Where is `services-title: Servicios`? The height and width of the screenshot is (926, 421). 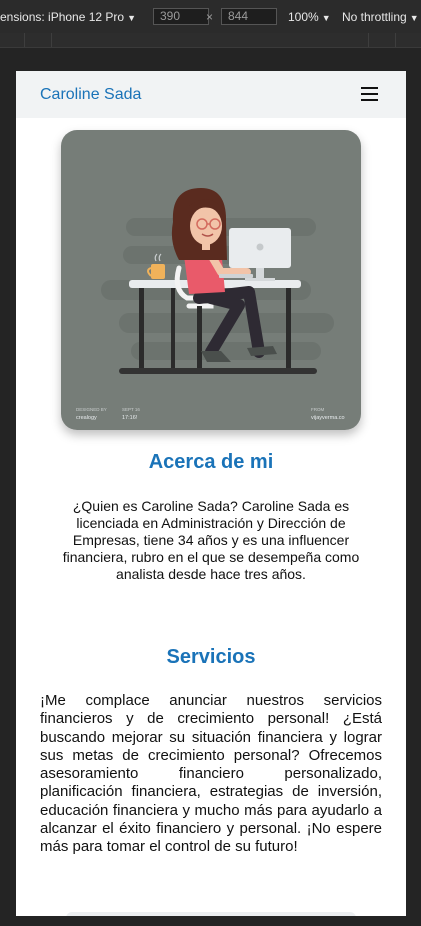 services-title: Servicios is located at coordinates (211, 657).